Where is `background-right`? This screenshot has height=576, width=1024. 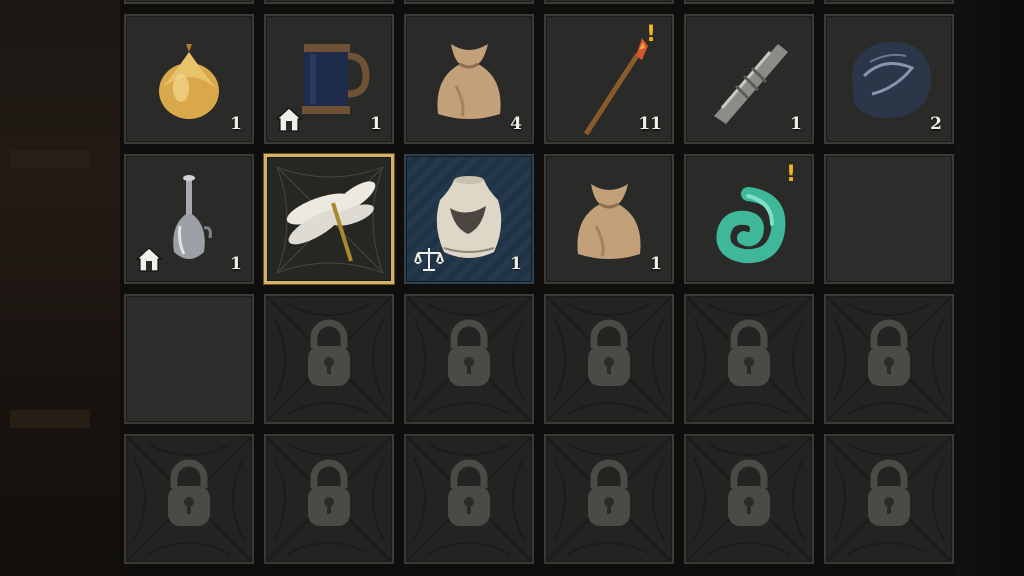 background-right is located at coordinates (989, 288).